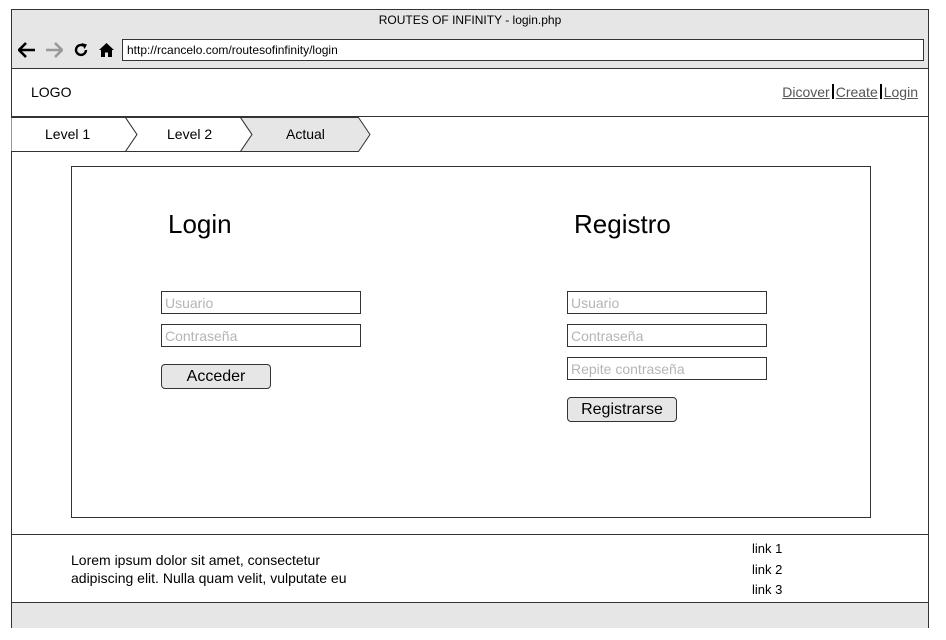  What do you see at coordinates (54, 50) in the screenshot?
I see `forward-arrow-icon` at bounding box center [54, 50].